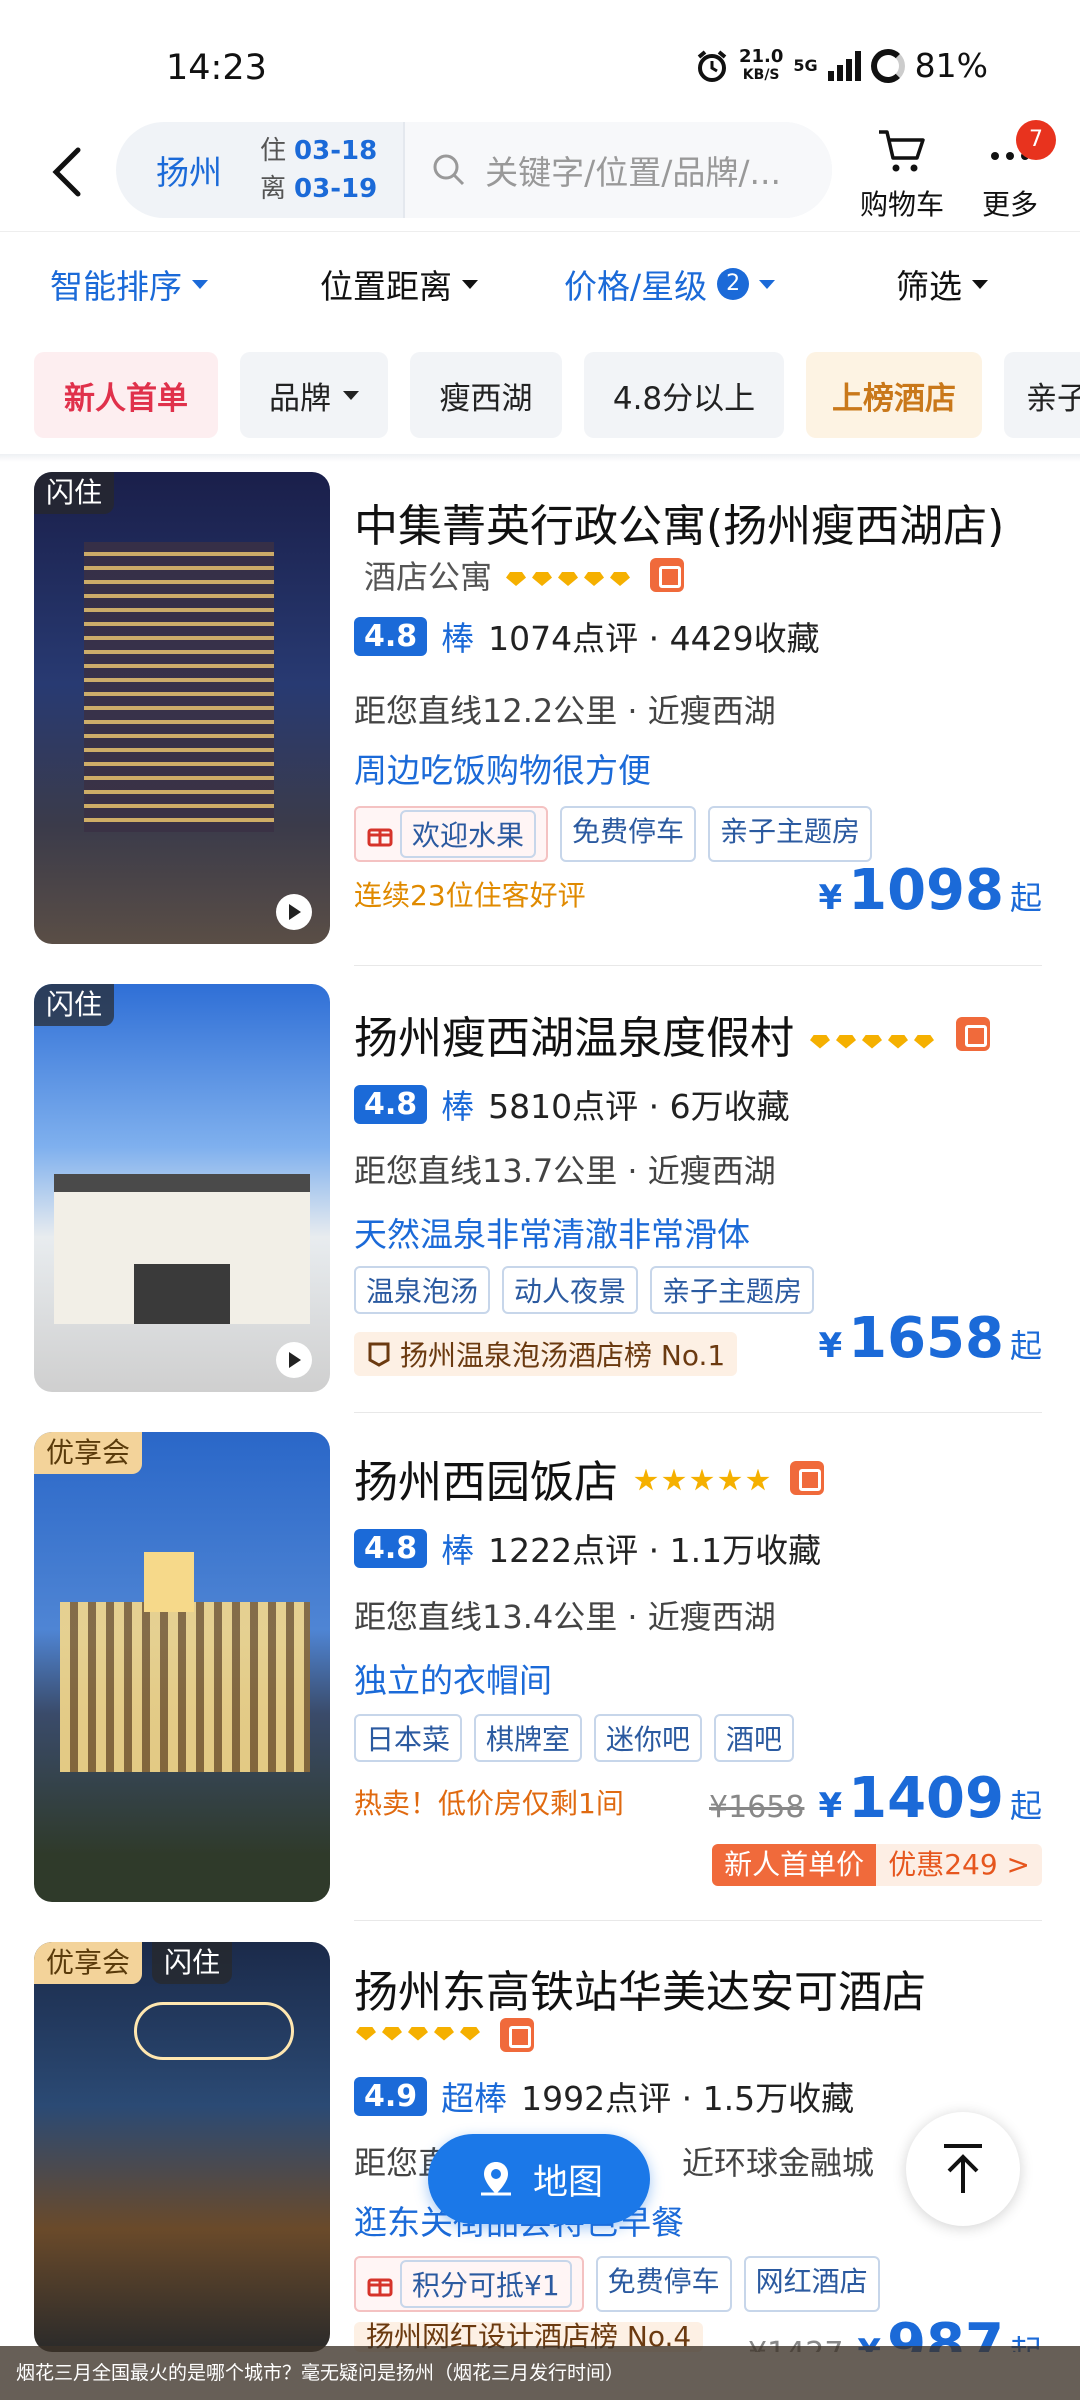  I want to click on facility-tags: 温泉泡汤 动人夜景 亲子主题房, so click(584, 1290).